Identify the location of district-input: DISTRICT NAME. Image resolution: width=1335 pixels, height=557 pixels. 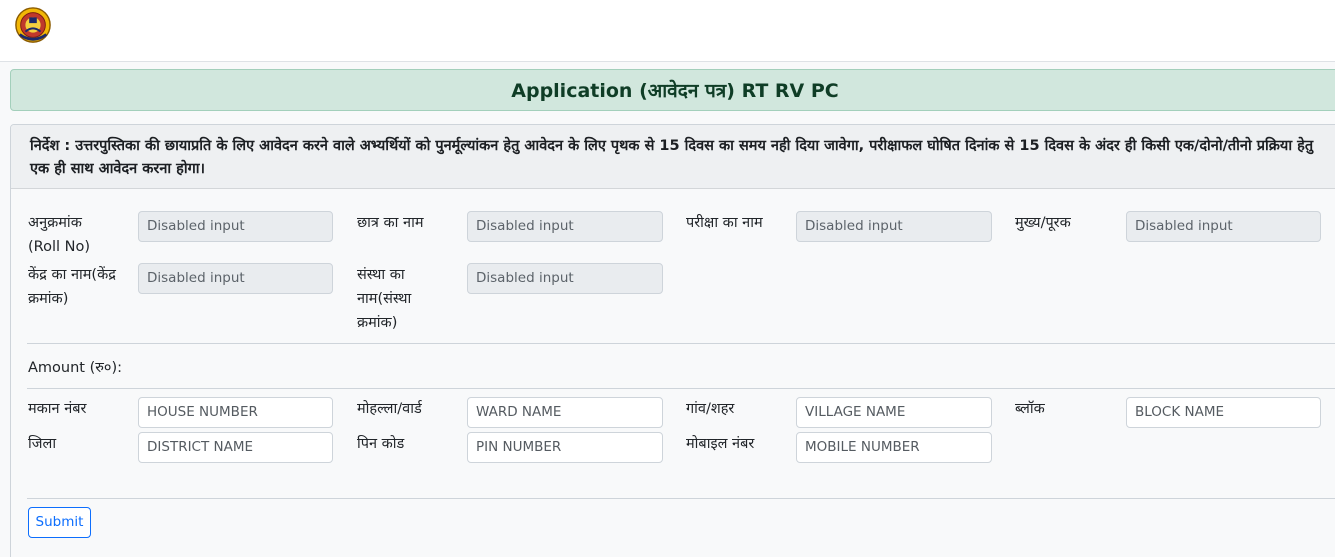
(235, 447).